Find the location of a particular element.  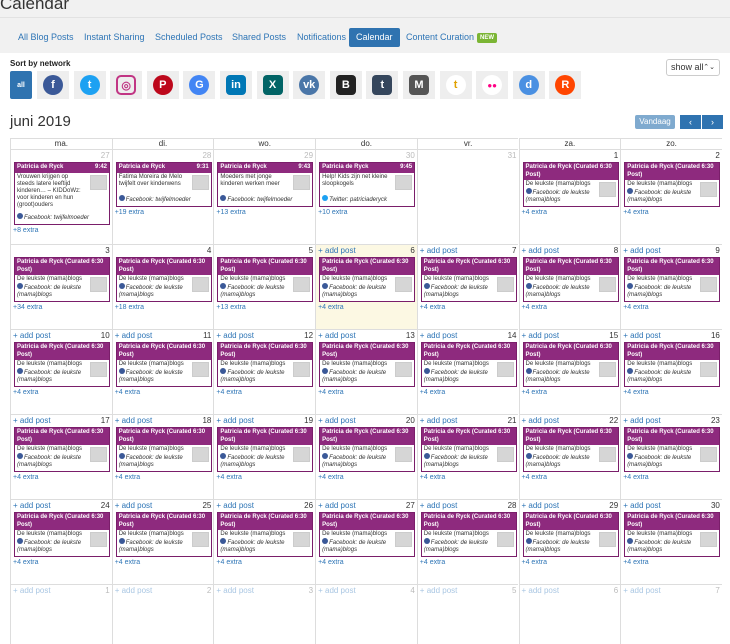

tab-instant-sharing: Instant Sharing is located at coordinates (114, 37).